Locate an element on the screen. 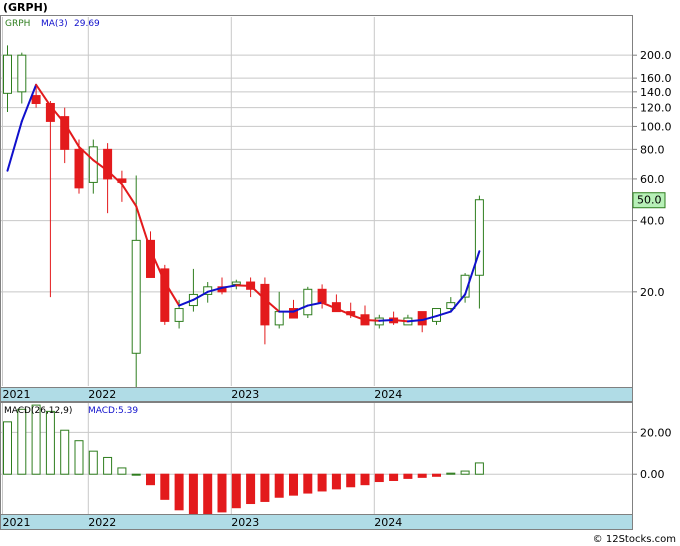 This screenshot has width=680, height=546. price-legend: GRPH MA(3) 29.69 is located at coordinates (52, 24).